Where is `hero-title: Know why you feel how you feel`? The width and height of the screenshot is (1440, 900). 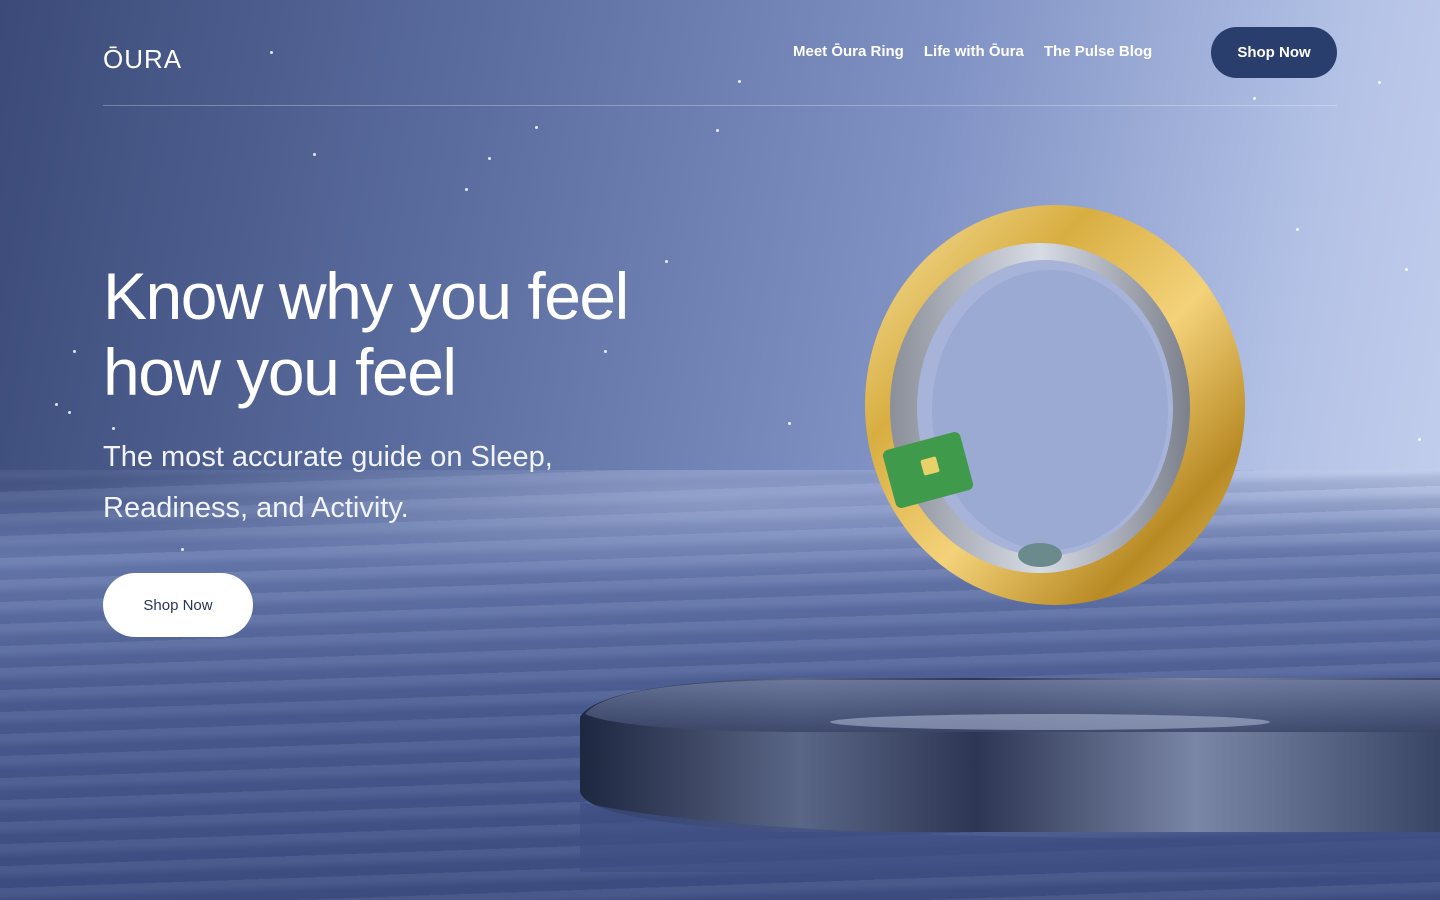 hero-title: Know why you feel how you feel is located at coordinates (413, 334).